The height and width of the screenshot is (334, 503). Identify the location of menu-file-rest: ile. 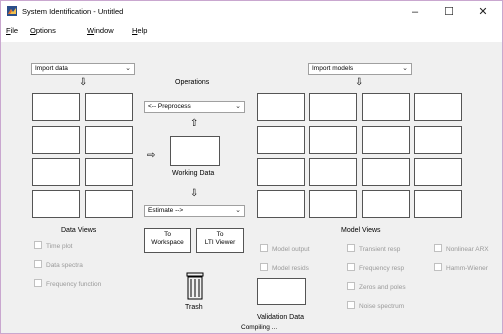
(14, 30).